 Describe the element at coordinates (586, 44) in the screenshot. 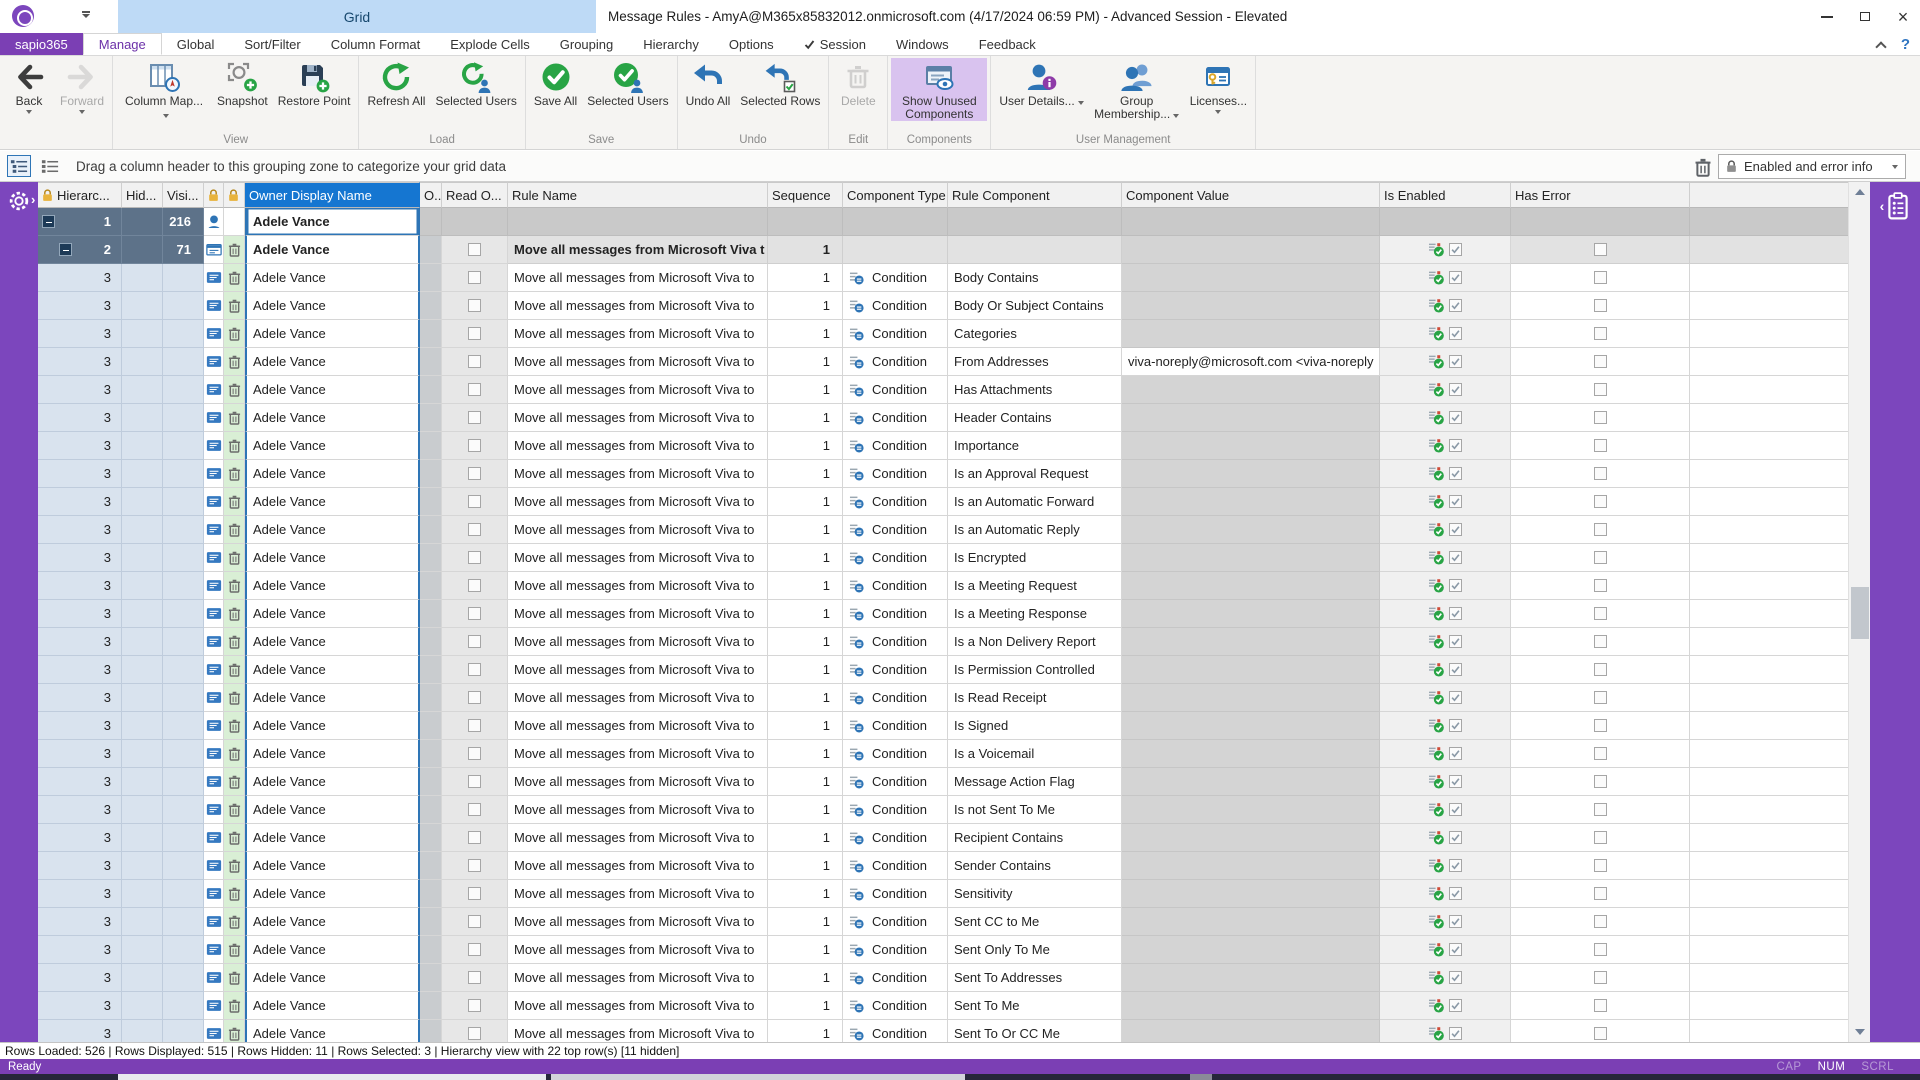

I see `tab-grouping: Grouping` at that location.